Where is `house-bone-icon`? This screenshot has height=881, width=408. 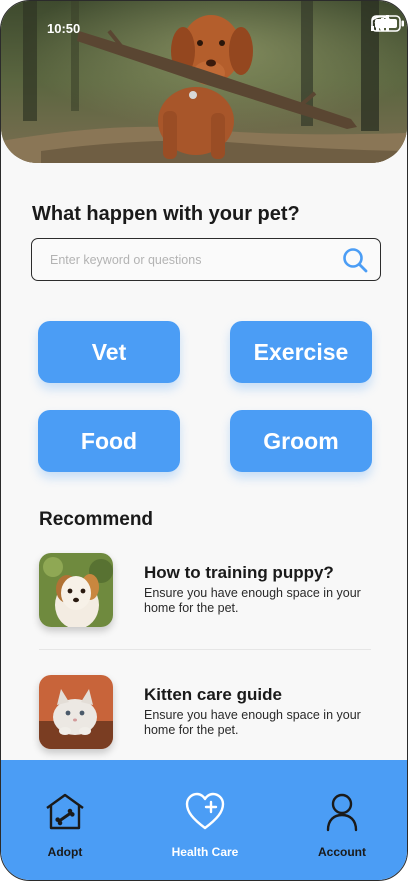
house-bone-icon is located at coordinates (65, 811).